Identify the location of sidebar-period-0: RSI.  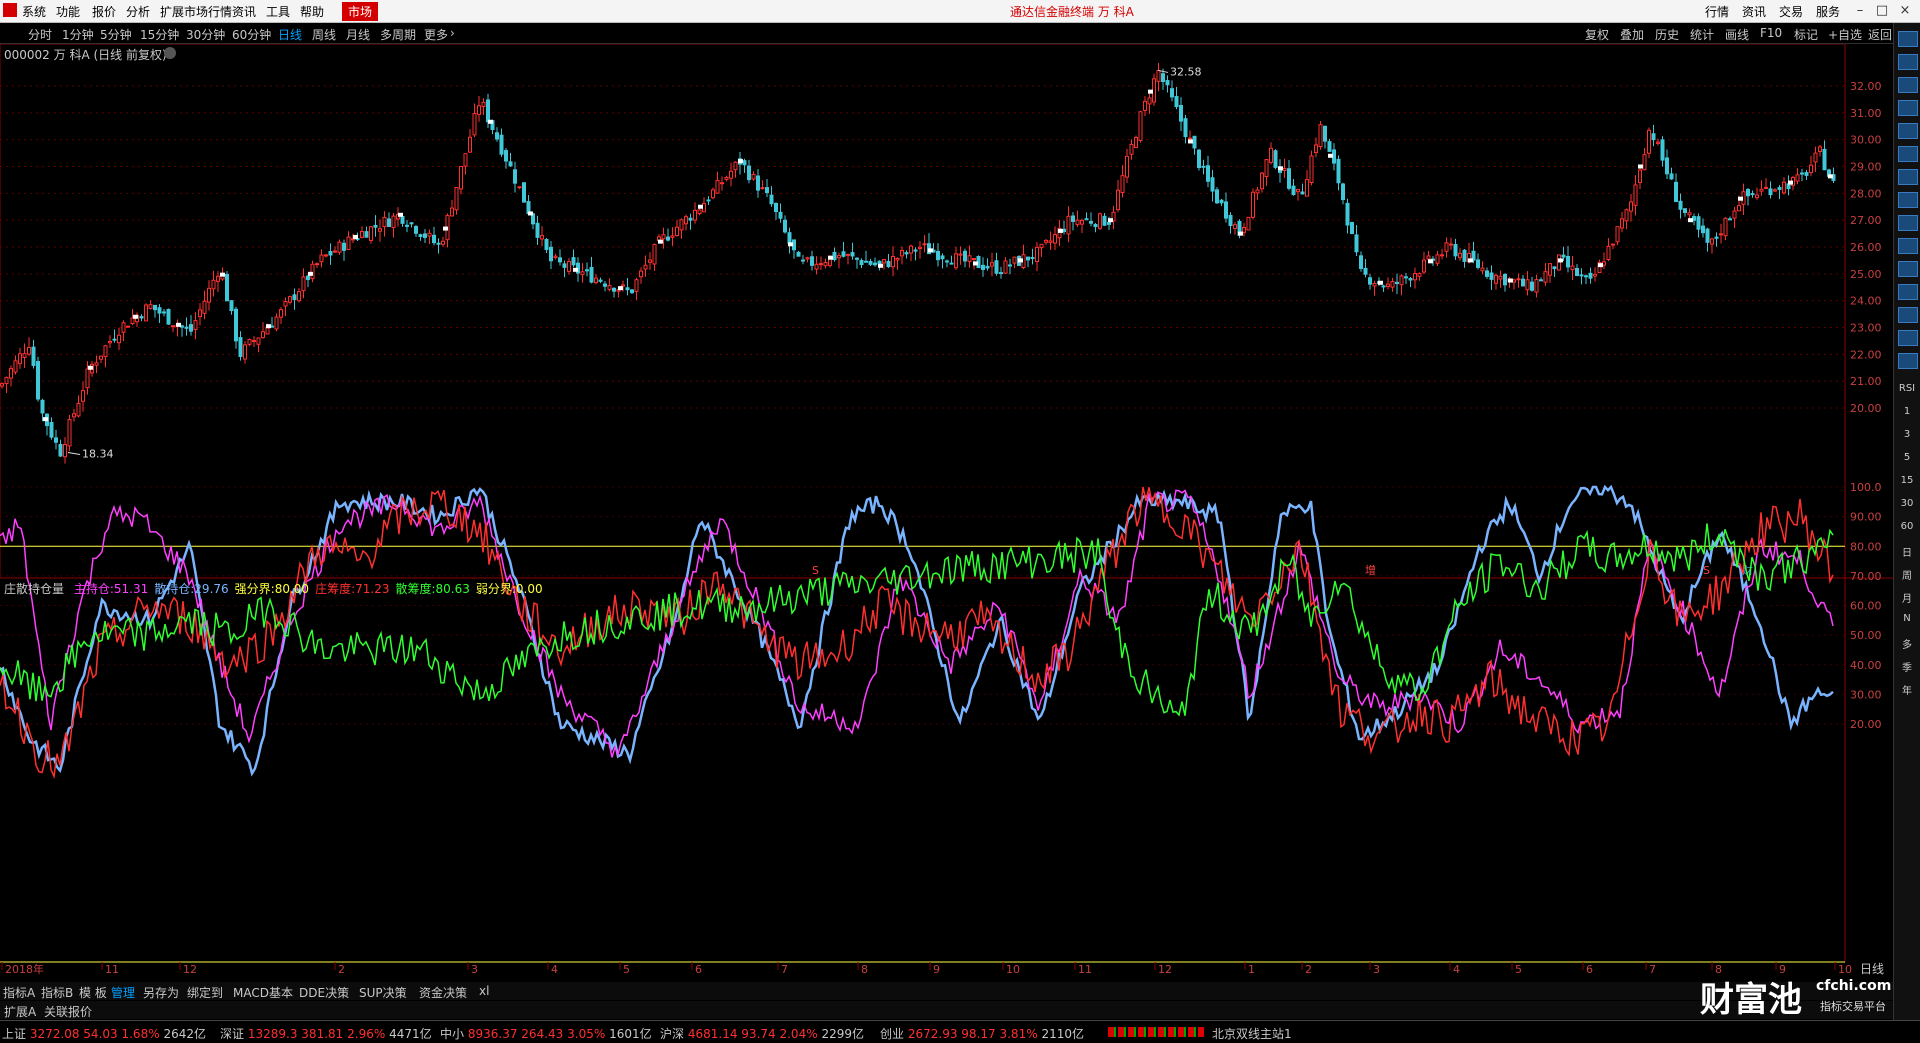
(1907, 390).